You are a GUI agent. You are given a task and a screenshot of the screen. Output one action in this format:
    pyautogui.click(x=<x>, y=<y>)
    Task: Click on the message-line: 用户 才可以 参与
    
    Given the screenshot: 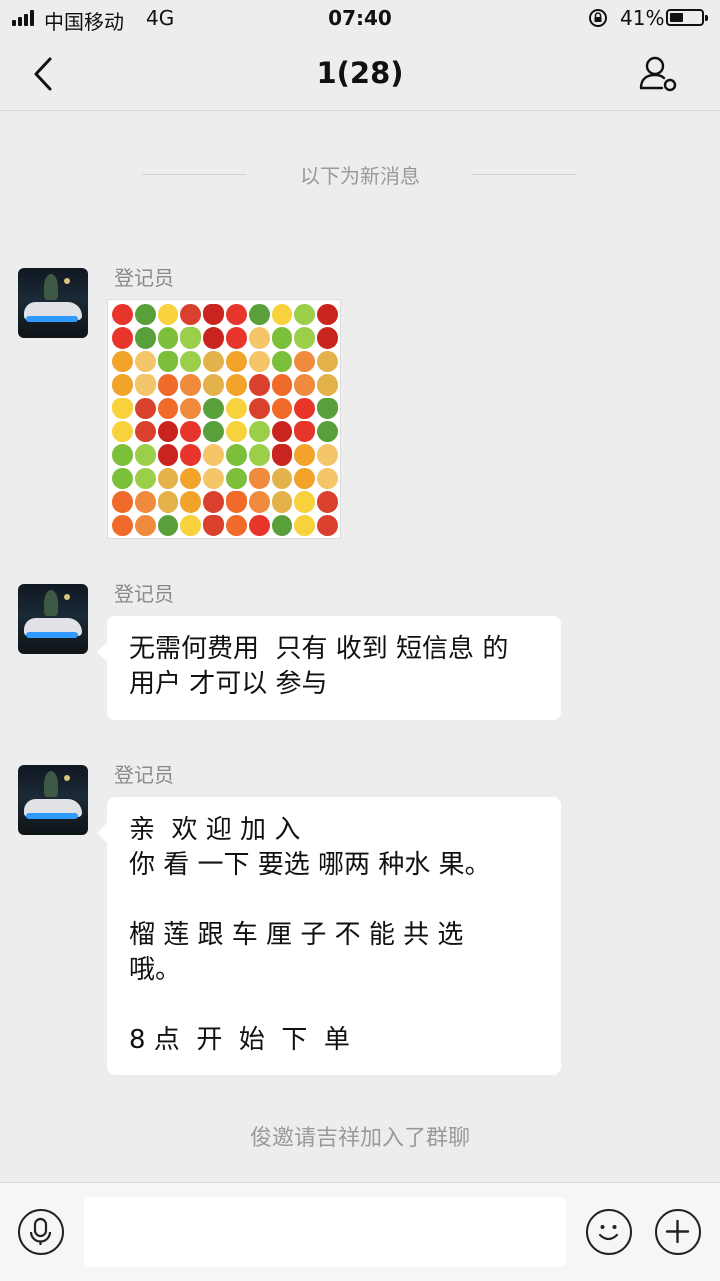 What is the action you would take?
    pyautogui.click(x=228, y=684)
    